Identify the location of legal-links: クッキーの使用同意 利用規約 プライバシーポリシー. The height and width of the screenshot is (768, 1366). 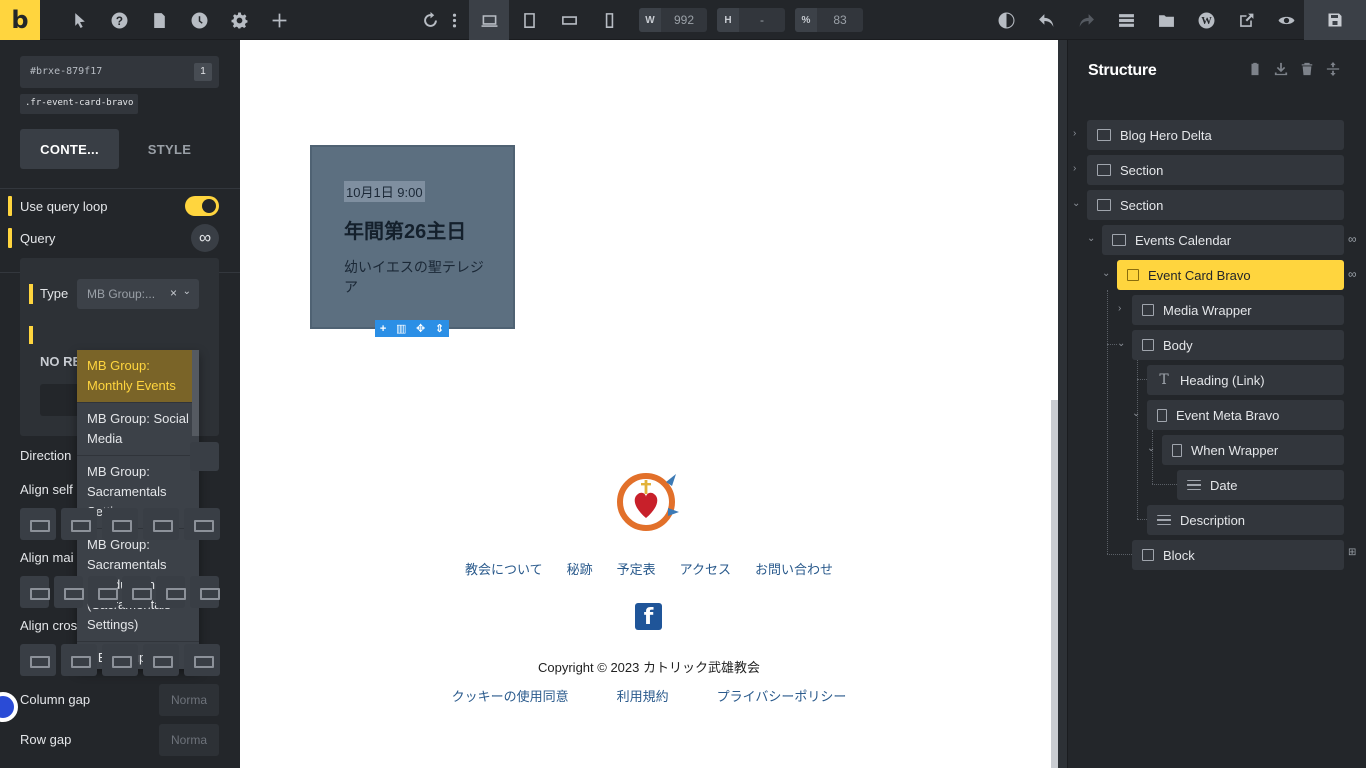
(649, 695).